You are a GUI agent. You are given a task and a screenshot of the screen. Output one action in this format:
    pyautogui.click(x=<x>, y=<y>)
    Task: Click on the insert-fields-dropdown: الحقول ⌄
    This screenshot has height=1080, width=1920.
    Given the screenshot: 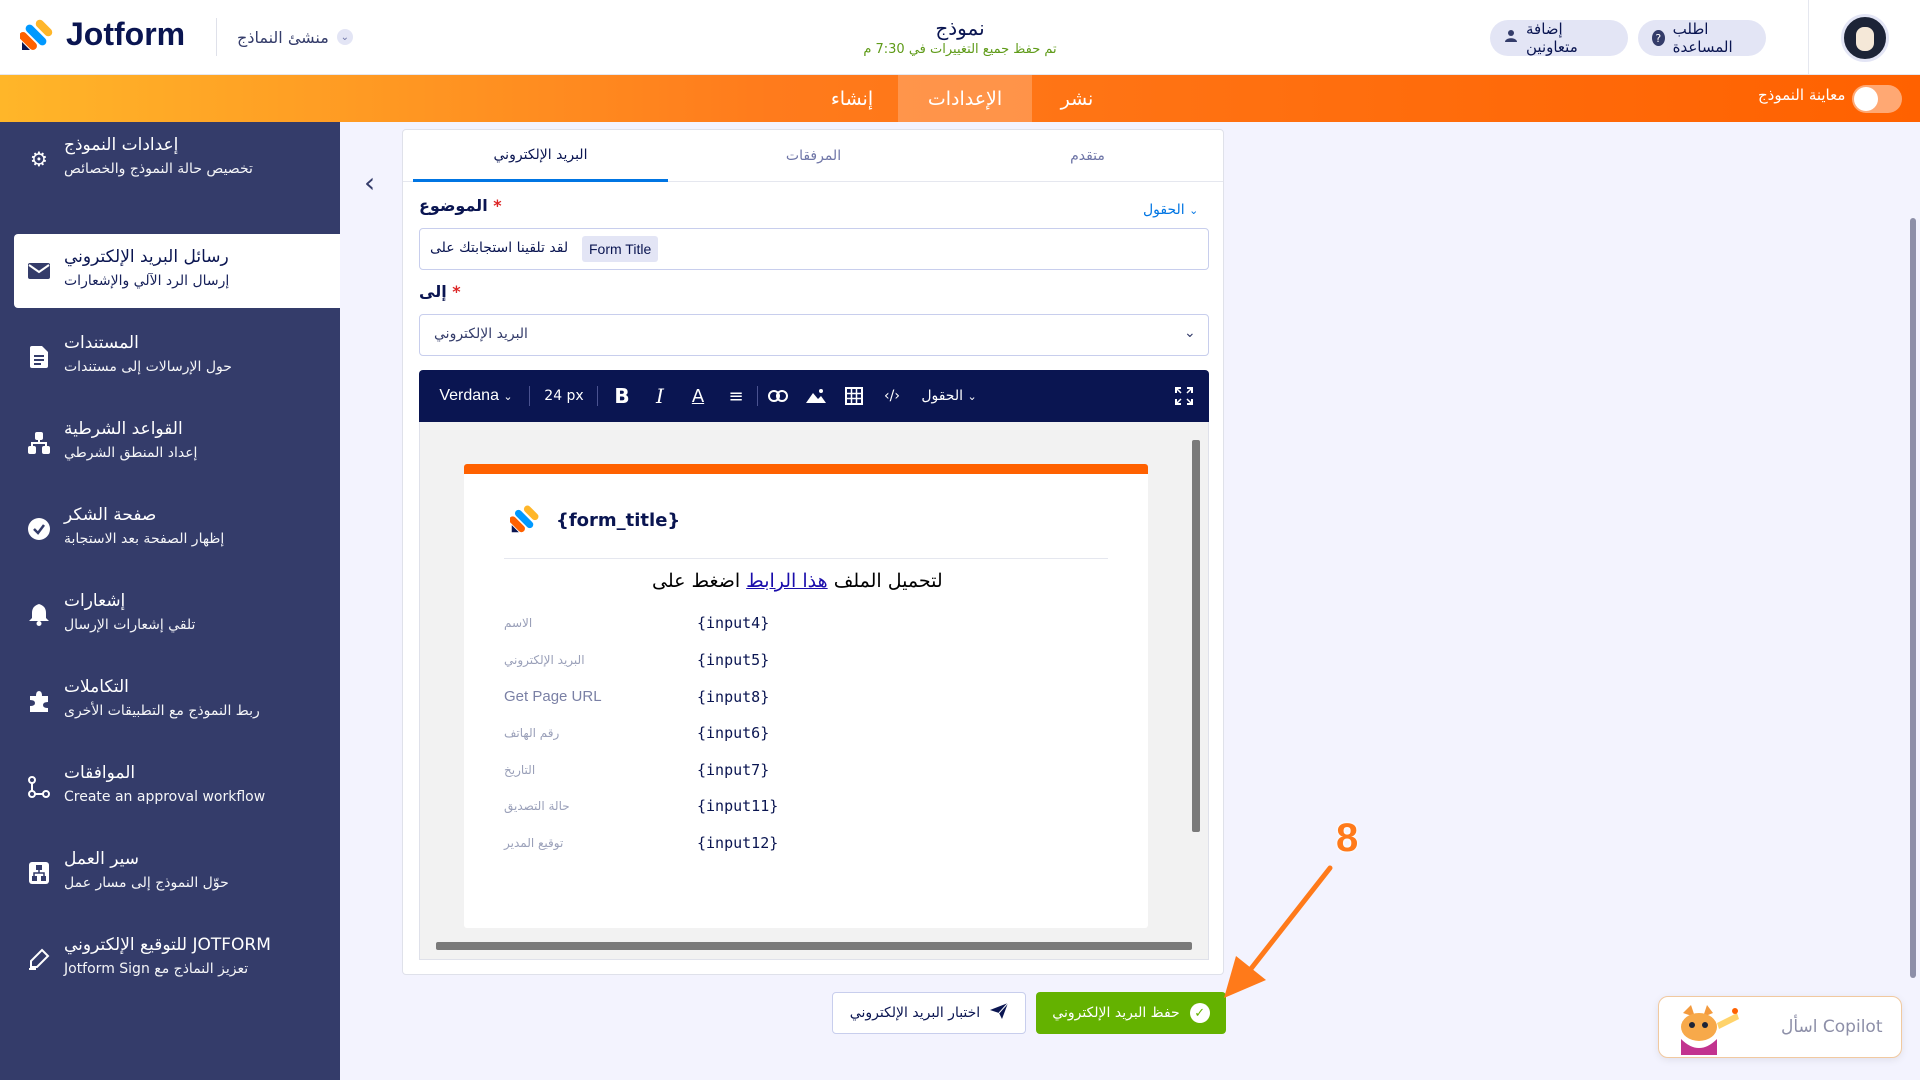 What is the action you would take?
    pyautogui.click(x=949, y=396)
    